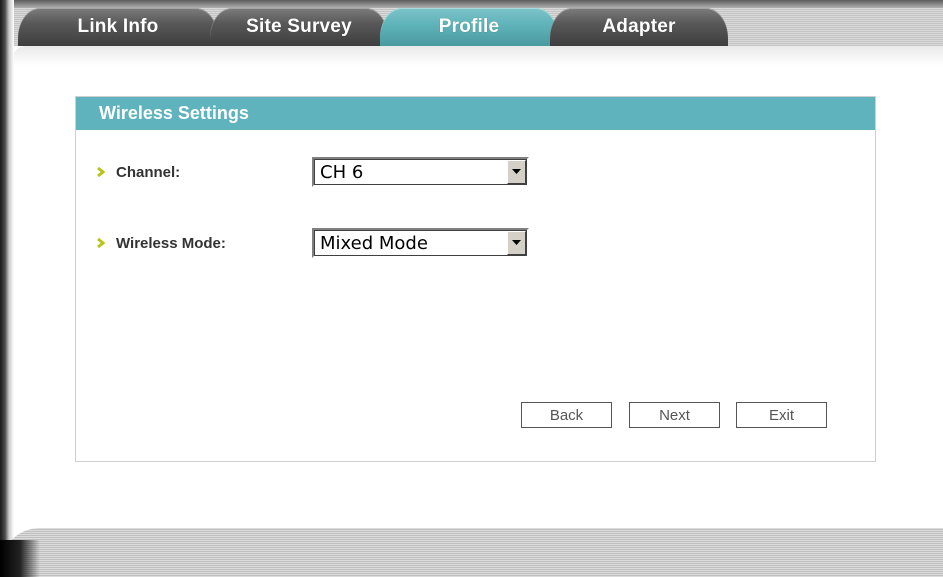  What do you see at coordinates (471, 4) in the screenshot?
I see `top-band-shadow` at bounding box center [471, 4].